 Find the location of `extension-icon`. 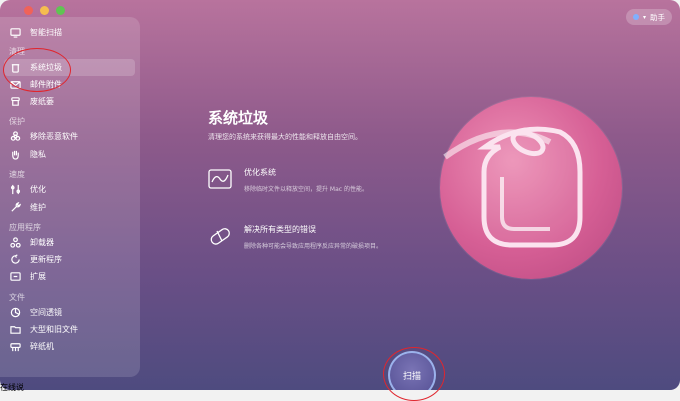

extension-icon is located at coordinates (15, 277).